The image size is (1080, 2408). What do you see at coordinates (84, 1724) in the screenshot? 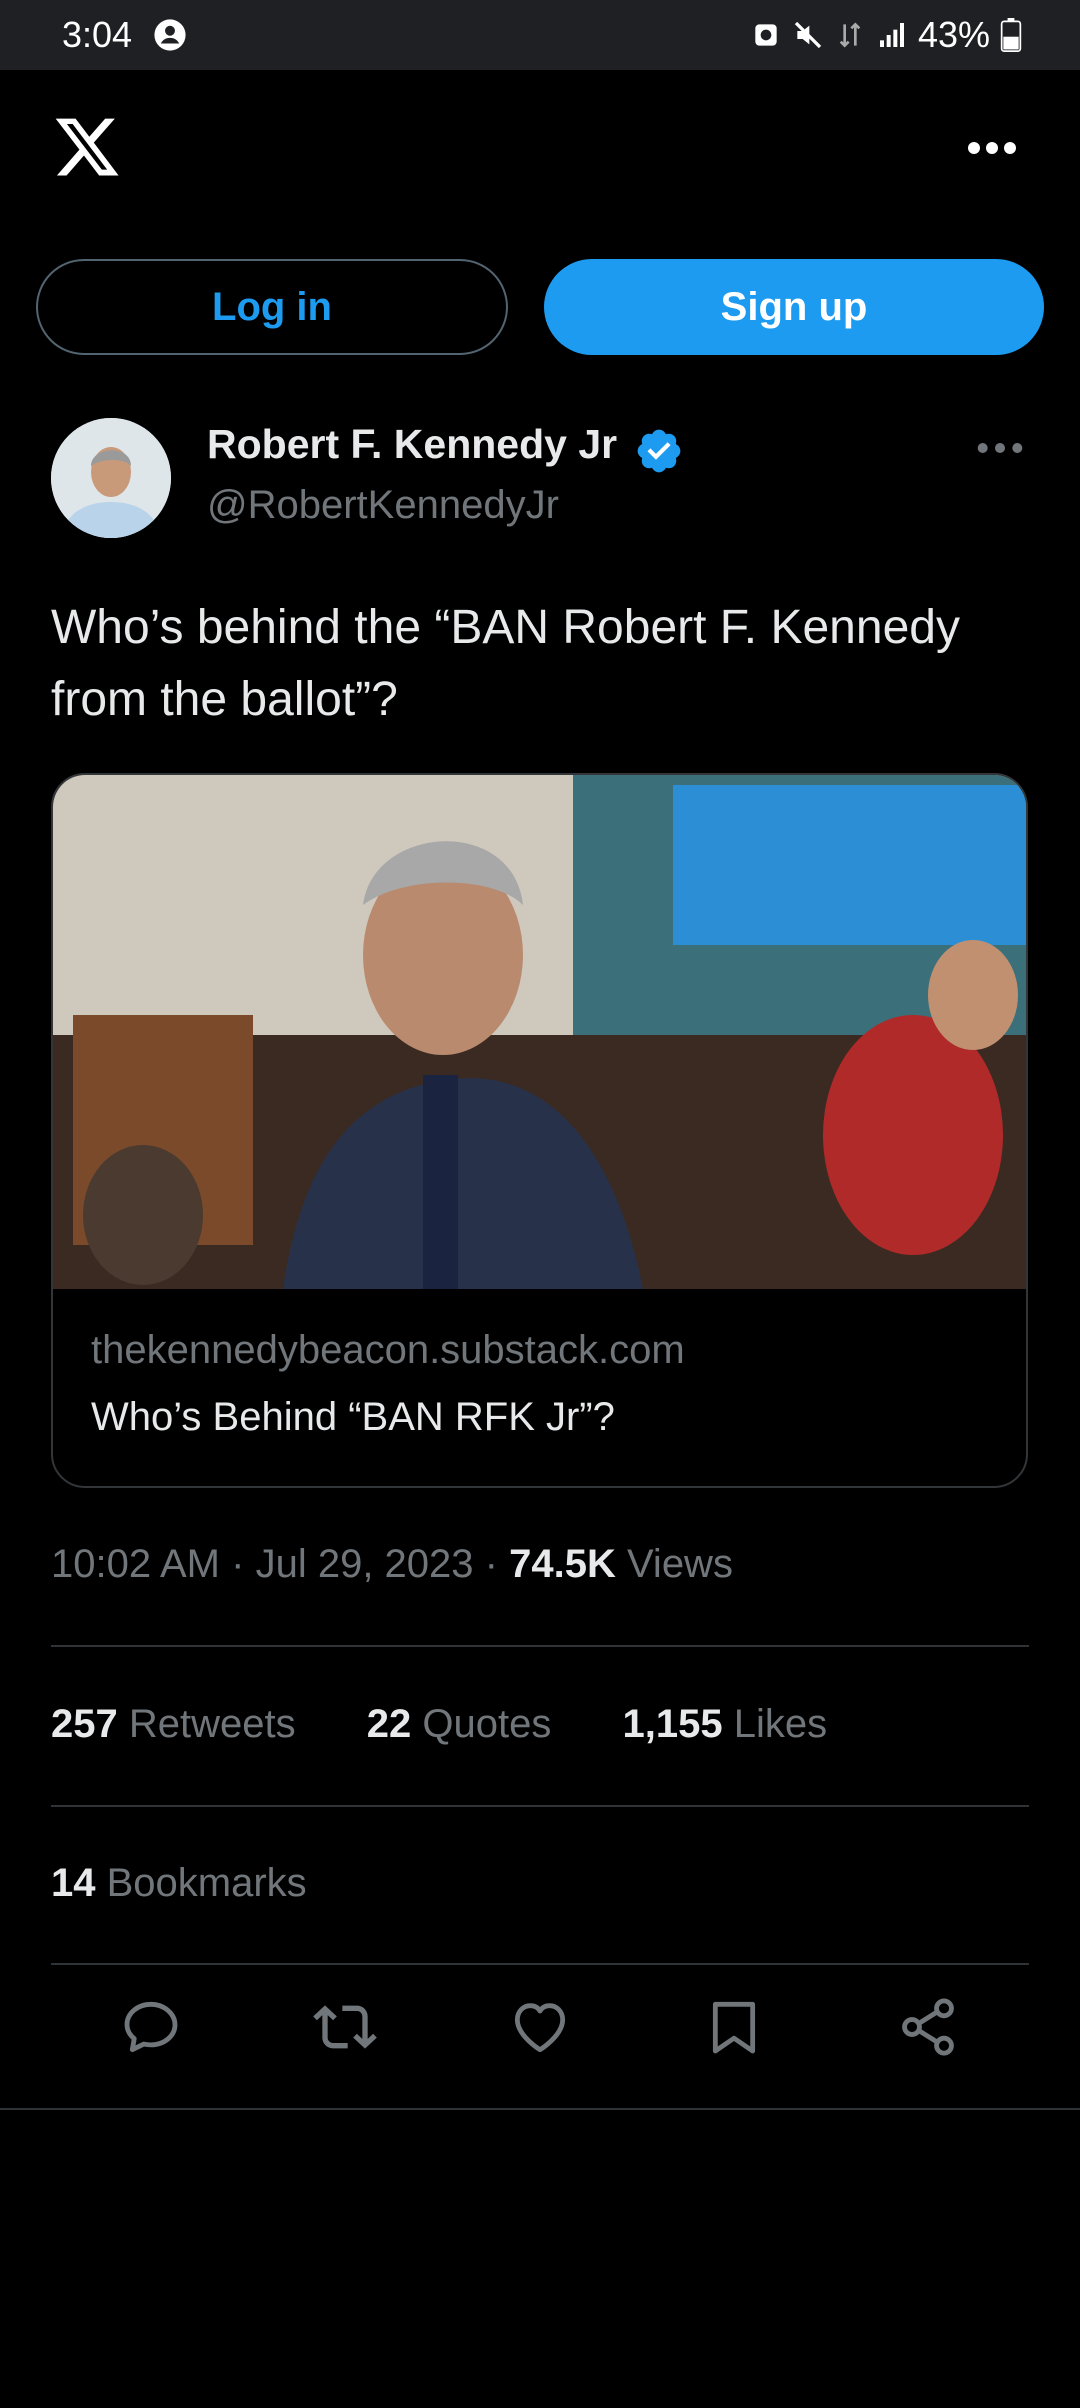
I see `retweets-count: 257` at bounding box center [84, 1724].